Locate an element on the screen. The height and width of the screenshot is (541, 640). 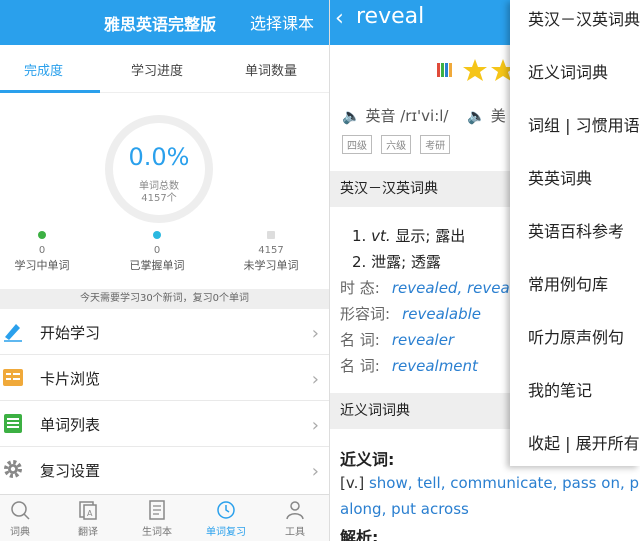
nav-dictionary: 词典 is located at coordinates (25, 518).